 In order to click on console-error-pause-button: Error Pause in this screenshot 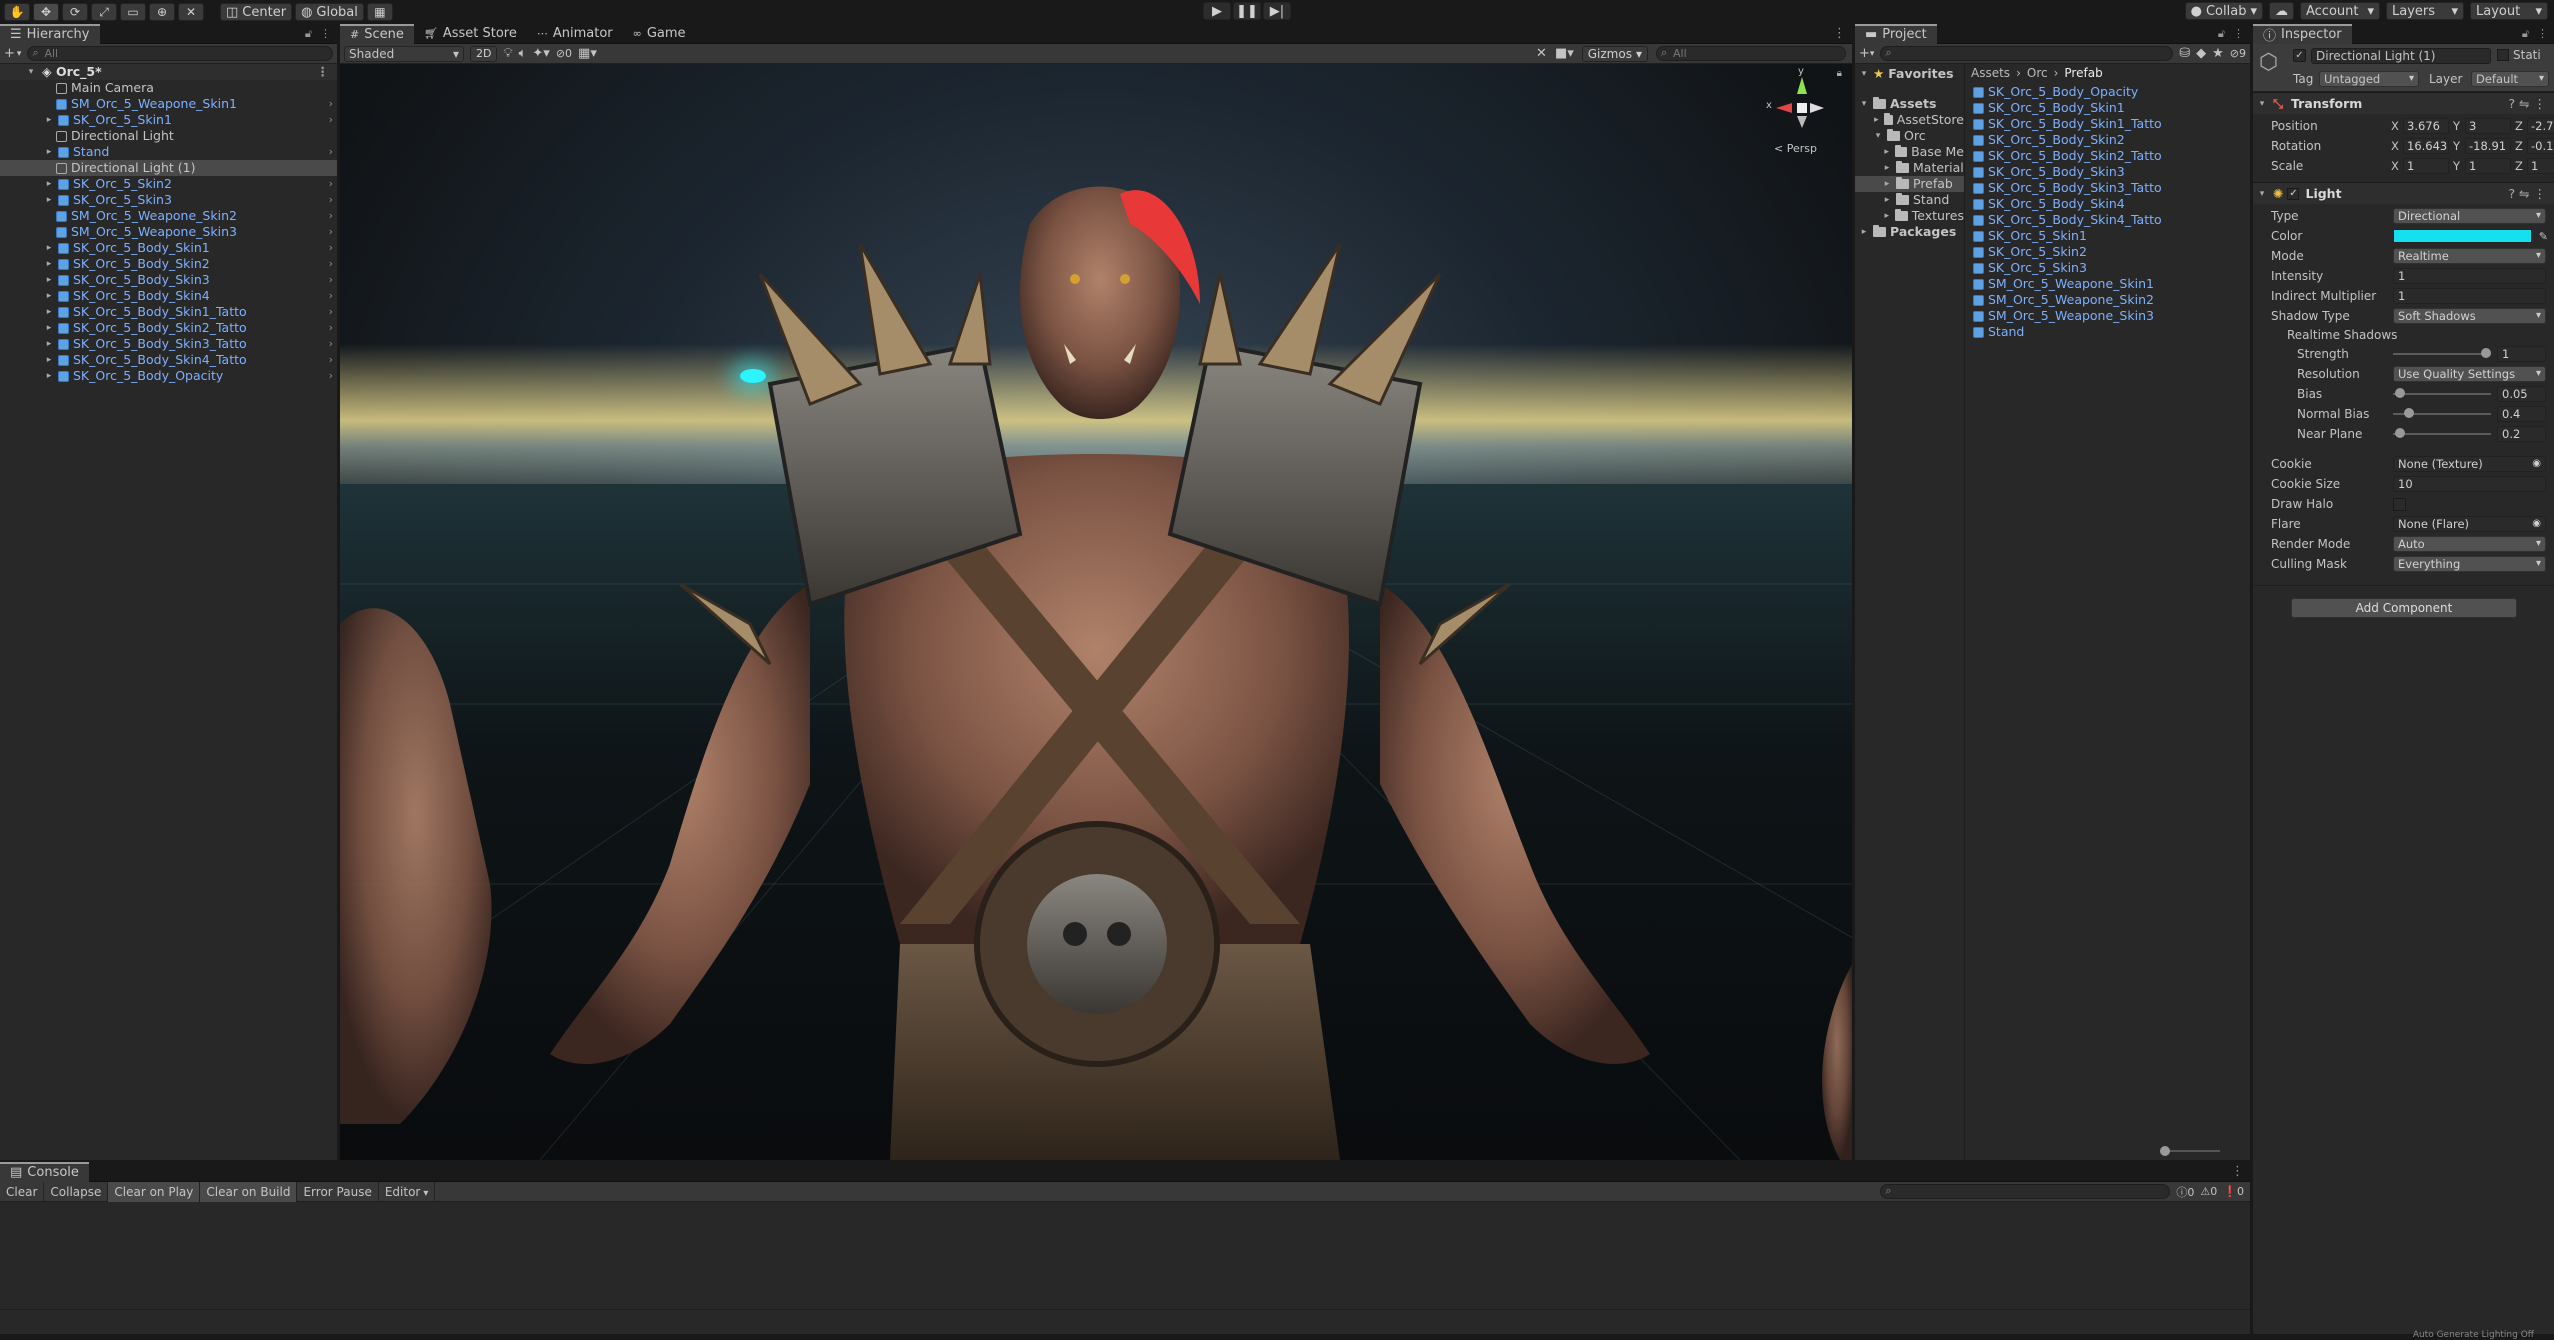, I will do `click(338, 1191)`.